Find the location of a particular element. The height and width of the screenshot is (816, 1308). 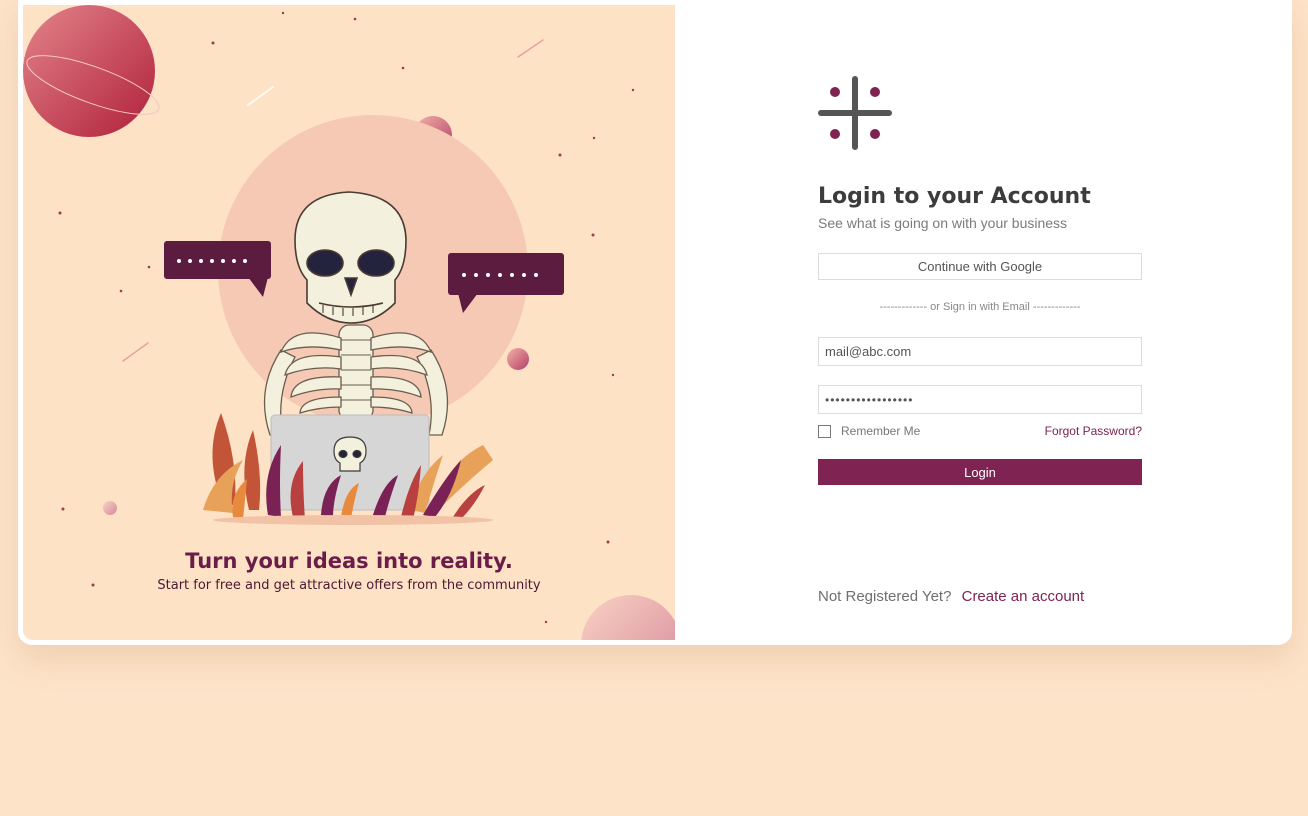

forgot-password-link: Forgot Password? is located at coordinates (1093, 431).